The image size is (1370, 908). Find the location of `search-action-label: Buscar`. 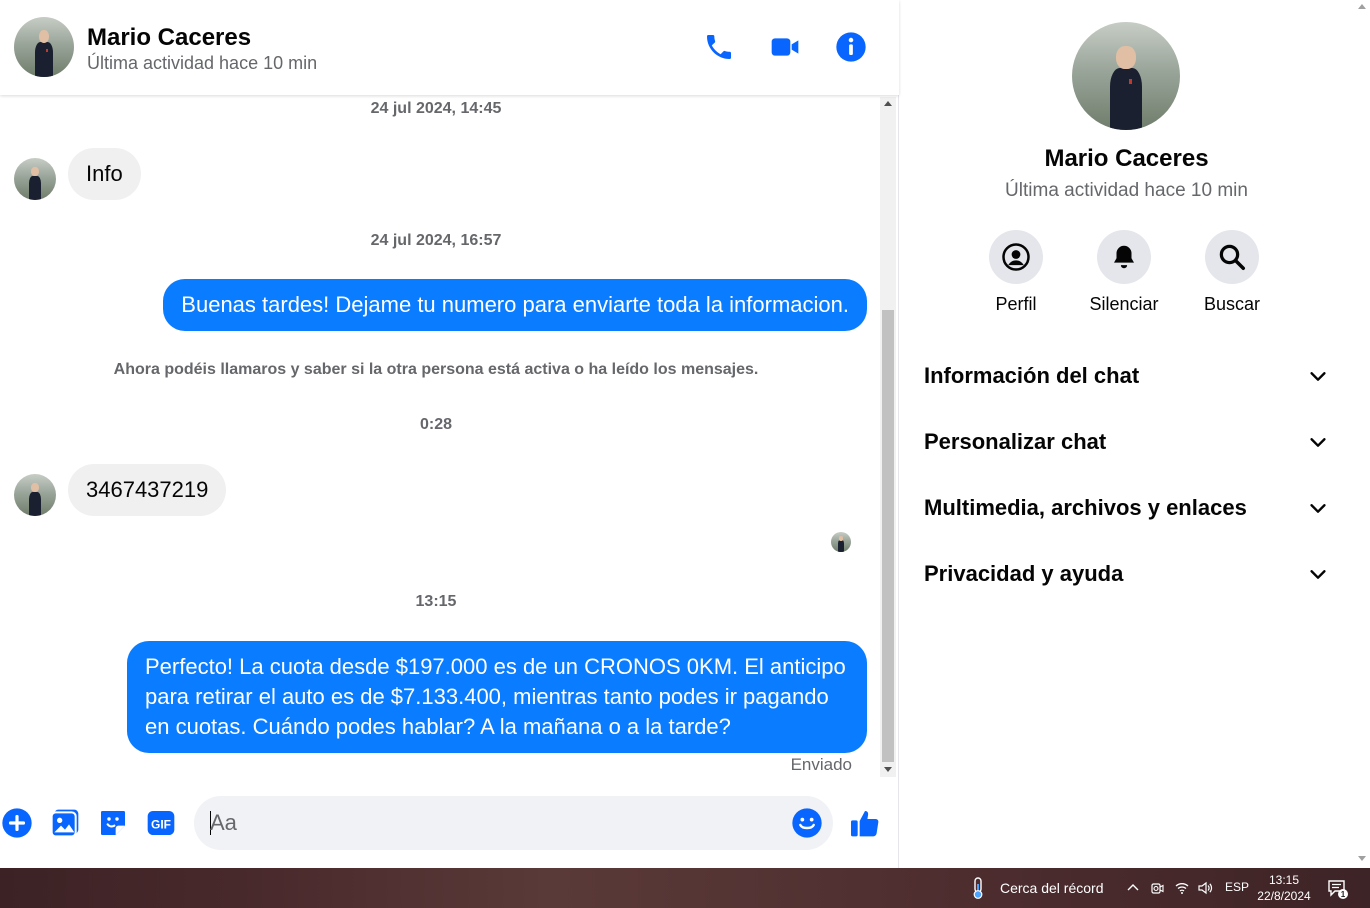

search-action-label: Buscar is located at coordinates (1232, 304).